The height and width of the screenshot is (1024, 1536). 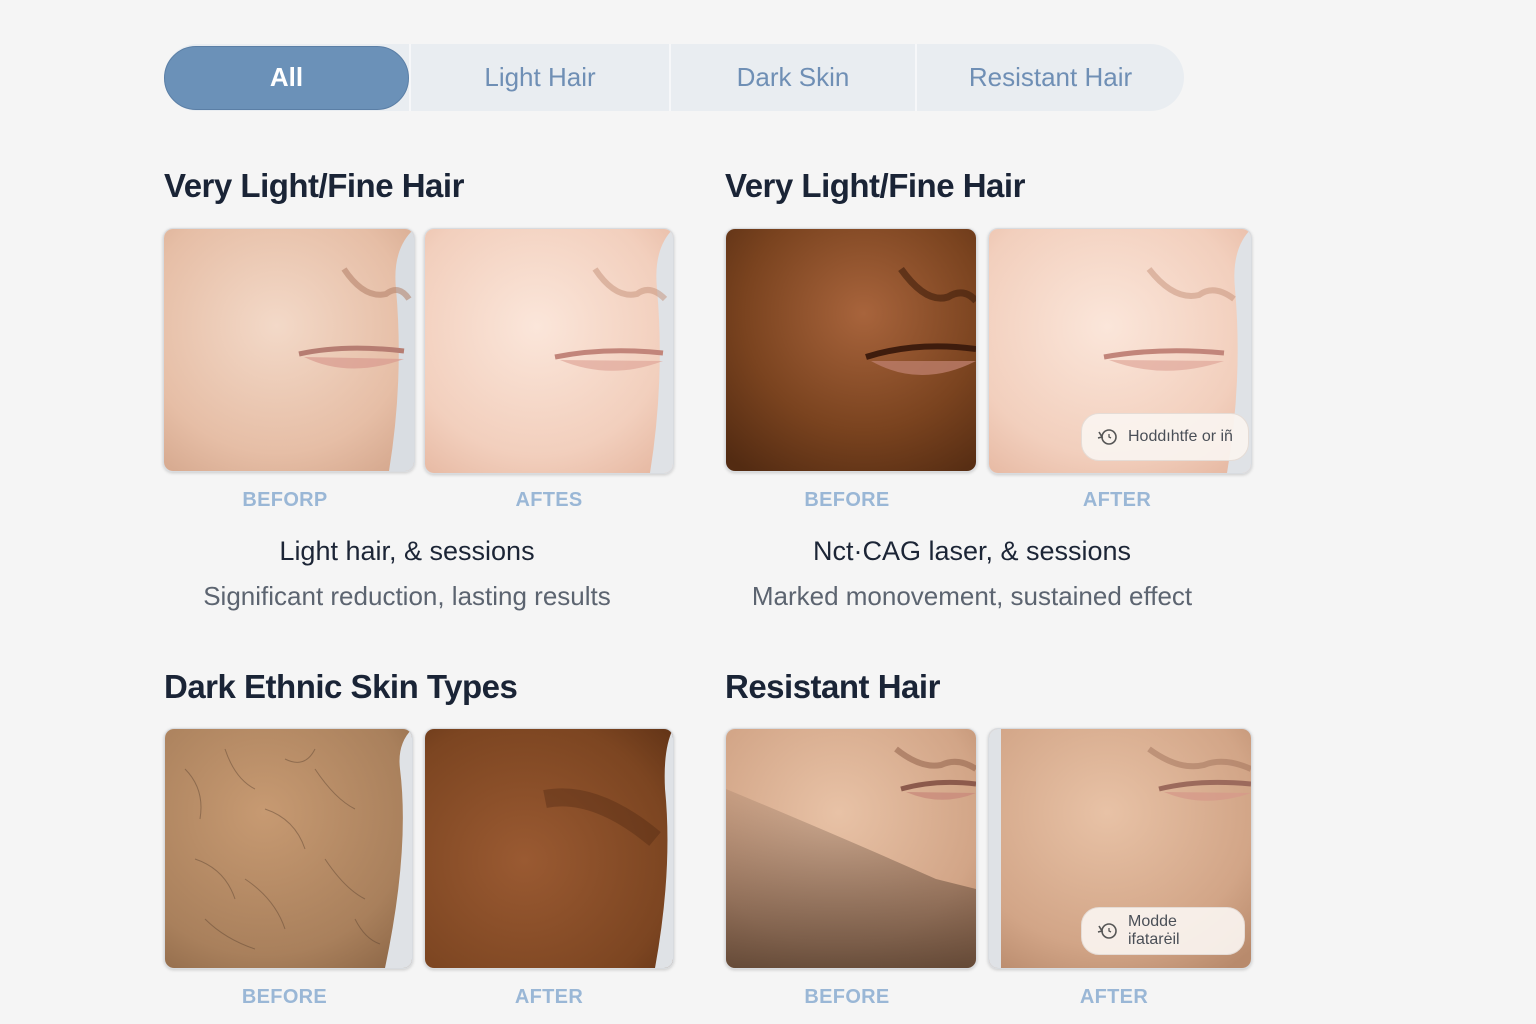 I want to click on card-2-subtitle: Nct·CAG laser, & sessions, so click(x=972, y=551).